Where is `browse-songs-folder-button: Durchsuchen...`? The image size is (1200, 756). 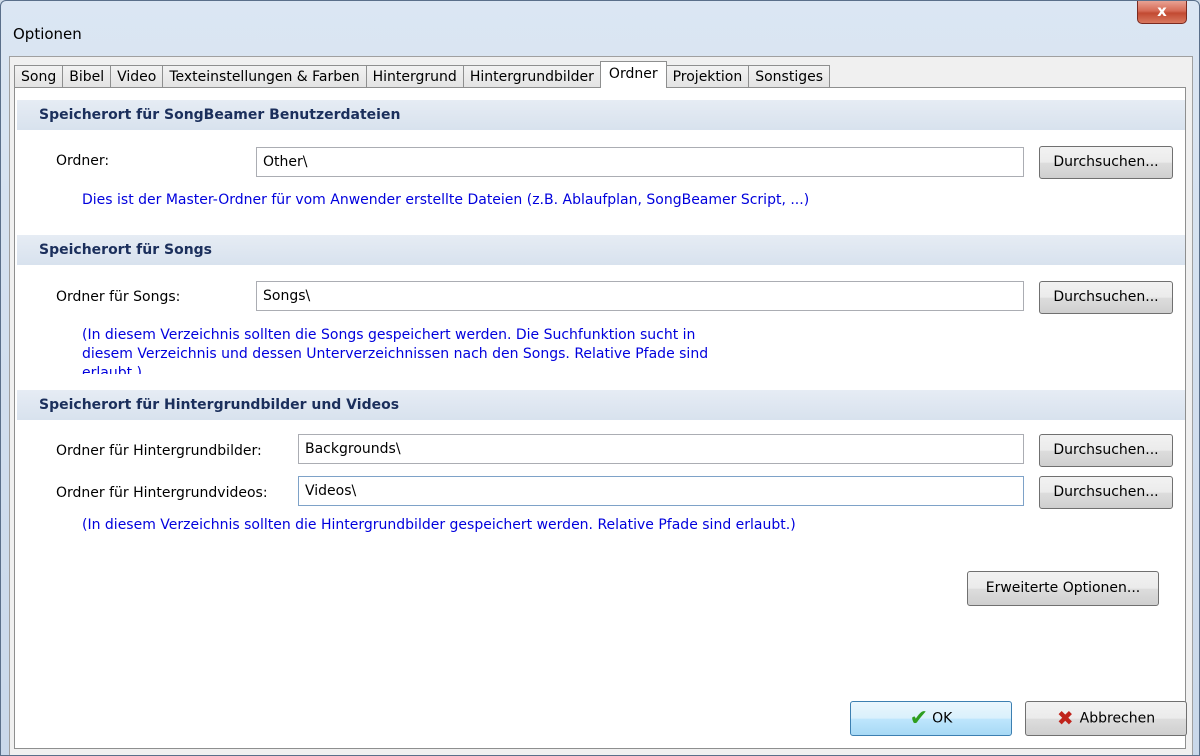
browse-songs-folder-button: Durchsuchen... is located at coordinates (1106, 297).